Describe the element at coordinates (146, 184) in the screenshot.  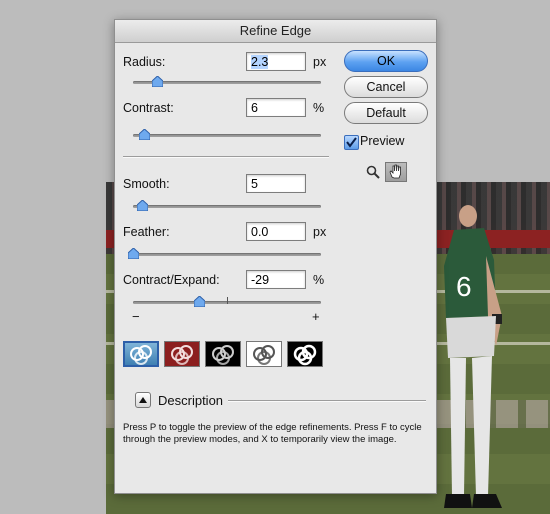
I see `smooth-label: Smooth:` at that location.